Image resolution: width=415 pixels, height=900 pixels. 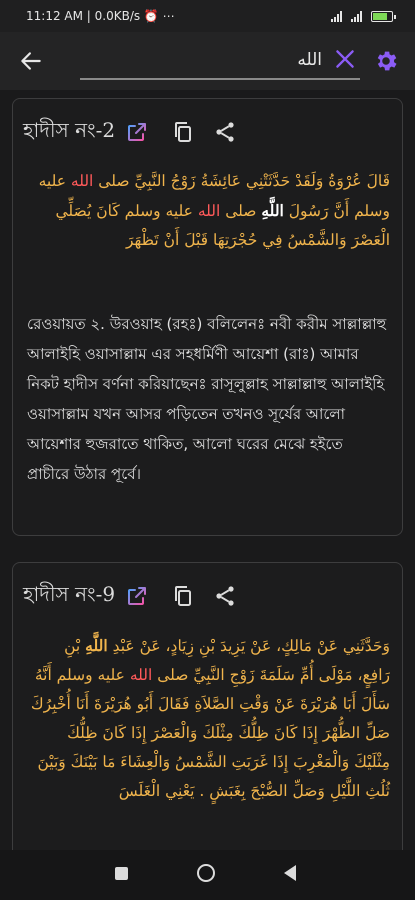 What do you see at coordinates (345, 59) in the screenshot?
I see `close-icon` at bounding box center [345, 59].